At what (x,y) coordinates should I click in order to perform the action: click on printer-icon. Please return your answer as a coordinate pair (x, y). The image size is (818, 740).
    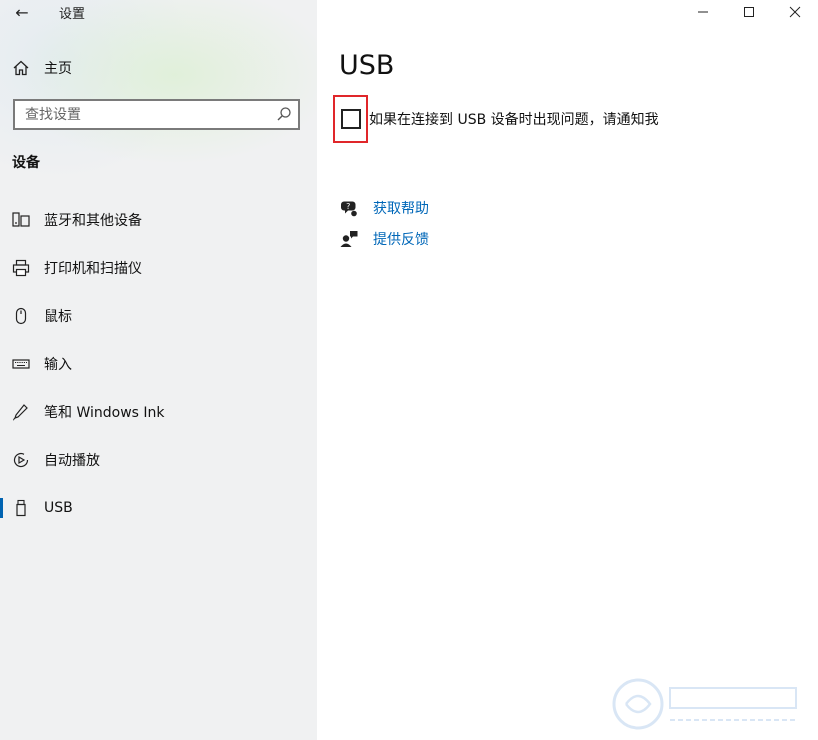
    Looking at the image, I should click on (21, 268).